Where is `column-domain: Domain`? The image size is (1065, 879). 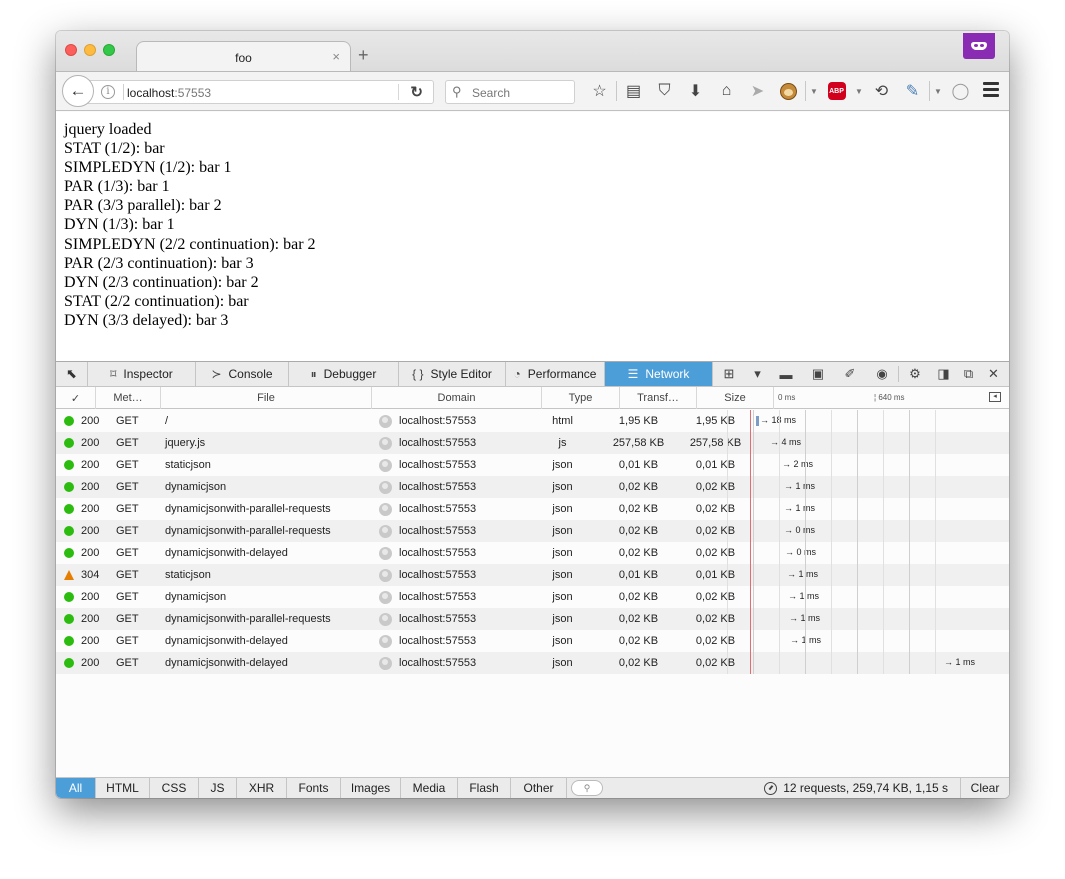 column-domain: Domain is located at coordinates (457, 398).